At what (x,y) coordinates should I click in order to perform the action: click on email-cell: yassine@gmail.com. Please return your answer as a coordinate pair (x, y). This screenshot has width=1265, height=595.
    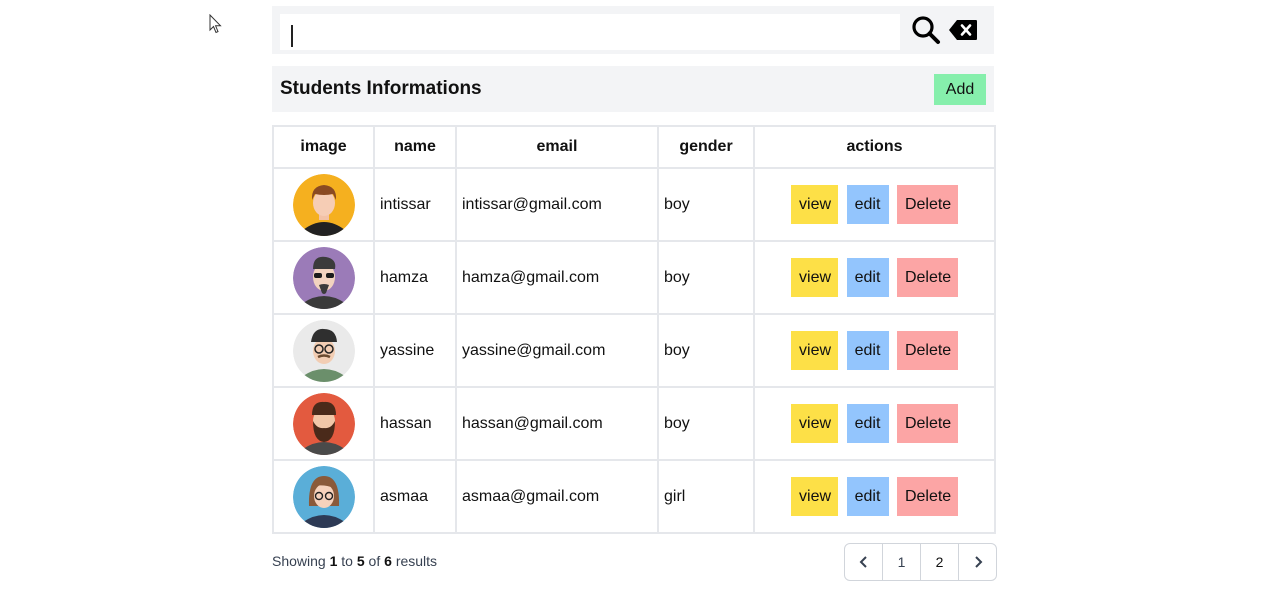
    Looking at the image, I should click on (557, 350).